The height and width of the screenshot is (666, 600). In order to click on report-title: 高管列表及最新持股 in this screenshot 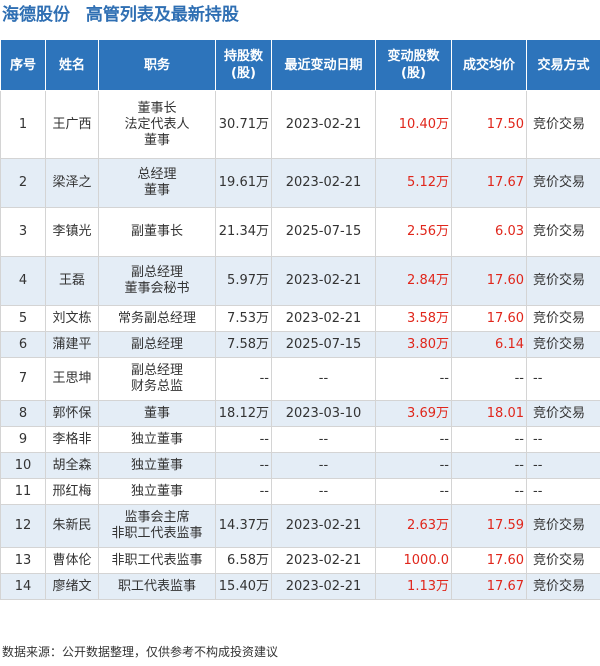, I will do `click(162, 15)`.